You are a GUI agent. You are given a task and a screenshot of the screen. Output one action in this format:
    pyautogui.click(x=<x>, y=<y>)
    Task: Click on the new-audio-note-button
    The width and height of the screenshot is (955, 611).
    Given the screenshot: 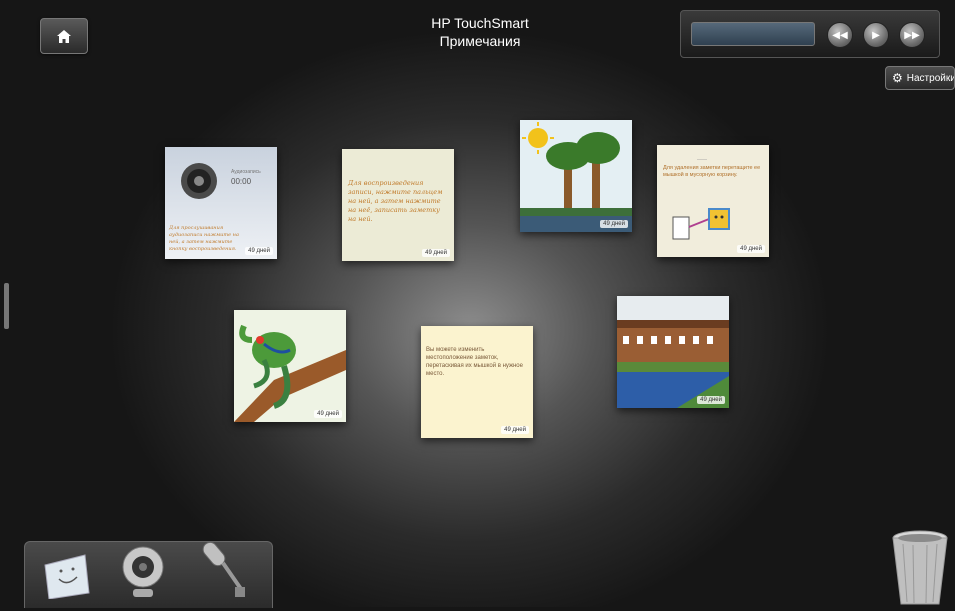 What is the action you would take?
    pyautogui.click(x=226, y=570)
    